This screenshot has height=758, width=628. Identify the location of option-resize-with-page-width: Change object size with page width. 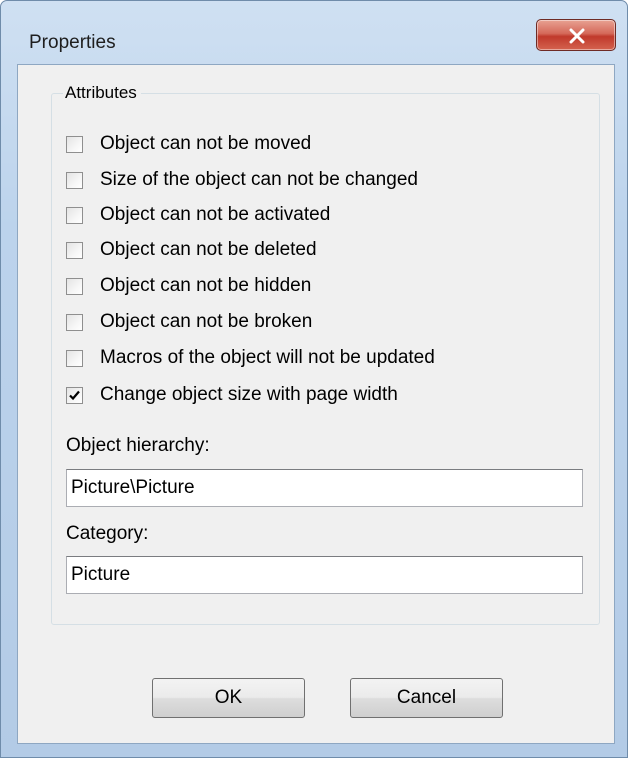
(232, 395).